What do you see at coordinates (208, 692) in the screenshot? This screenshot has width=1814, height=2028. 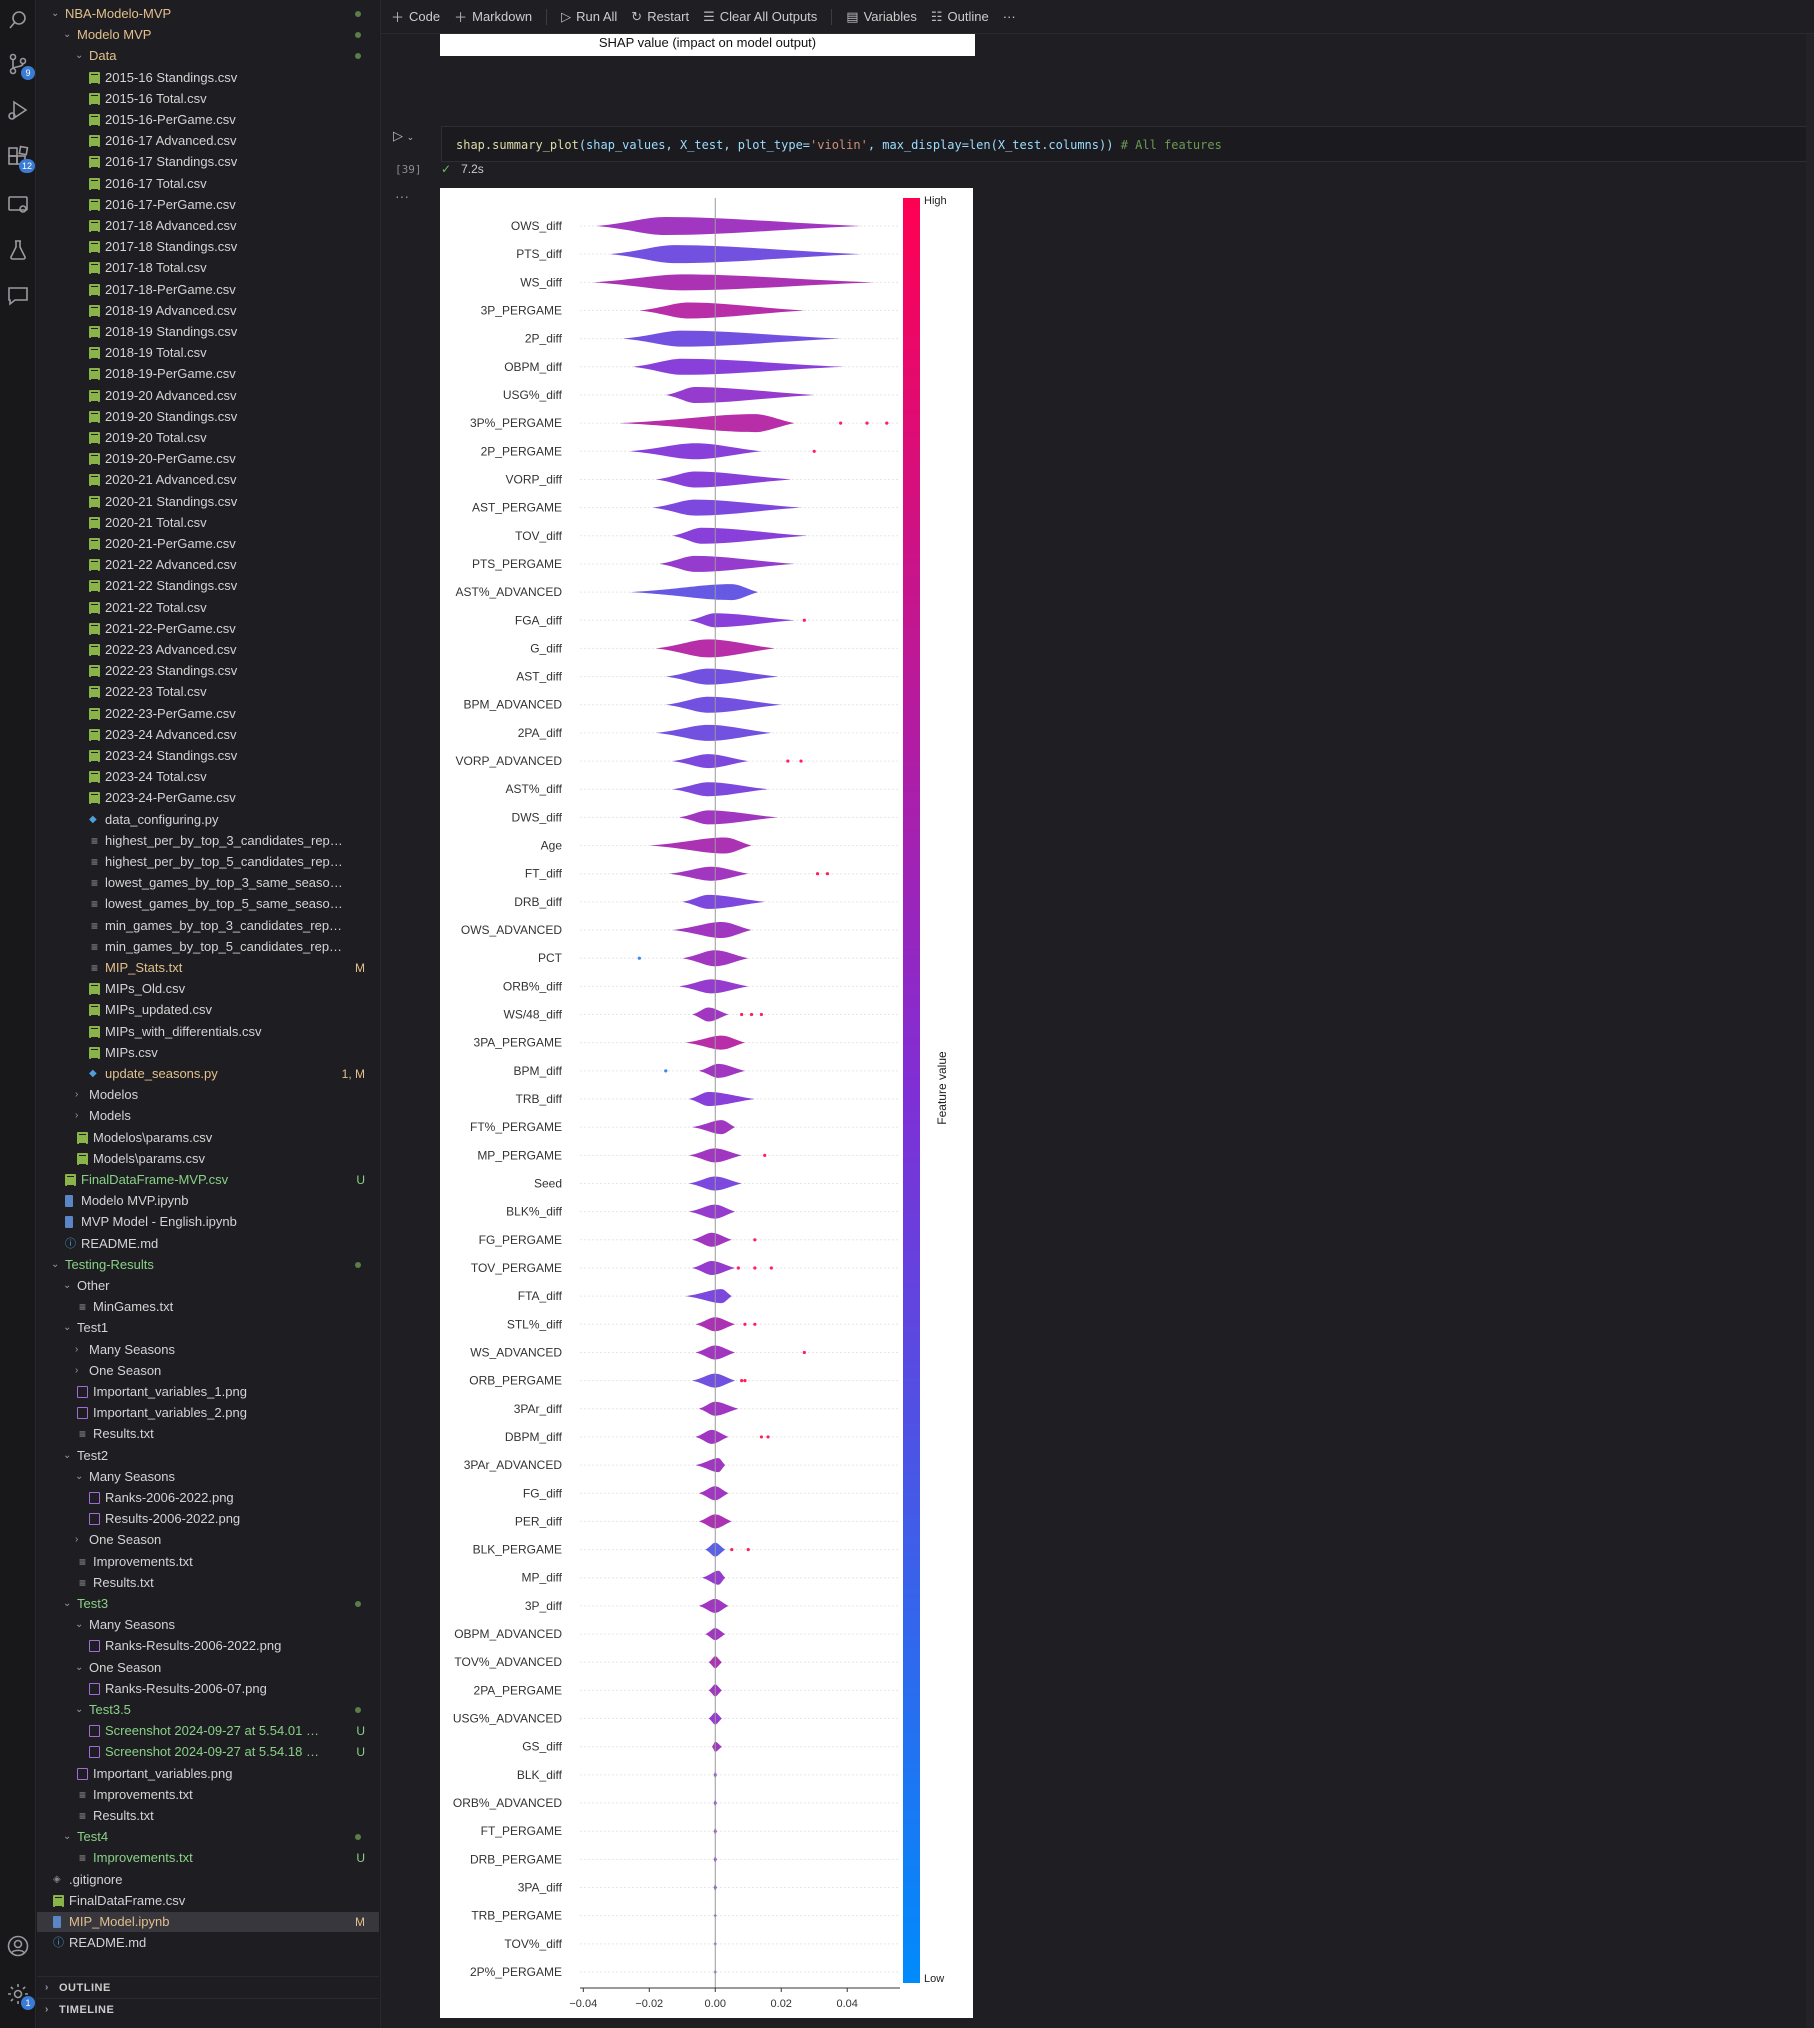 I see `tree-item: 2022-23 Total.csv` at bounding box center [208, 692].